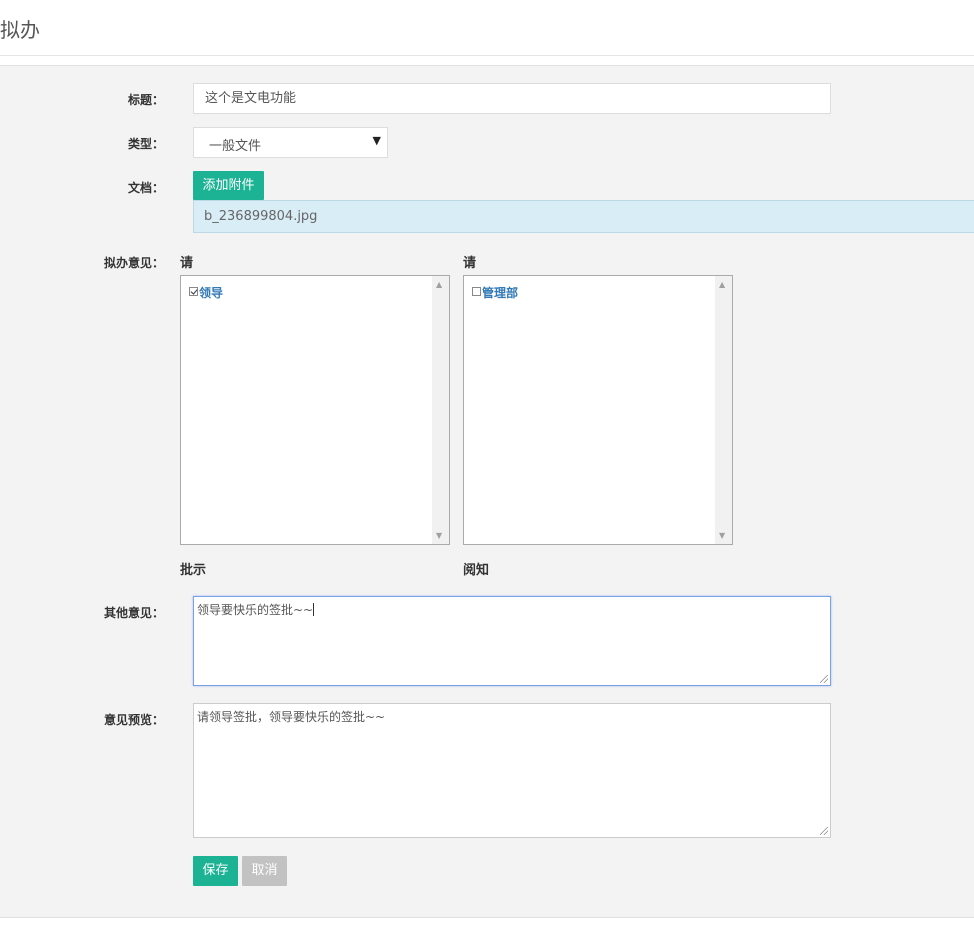 Image resolution: width=974 pixels, height=934 pixels. I want to click on list-item-label: 管理部, so click(500, 293).